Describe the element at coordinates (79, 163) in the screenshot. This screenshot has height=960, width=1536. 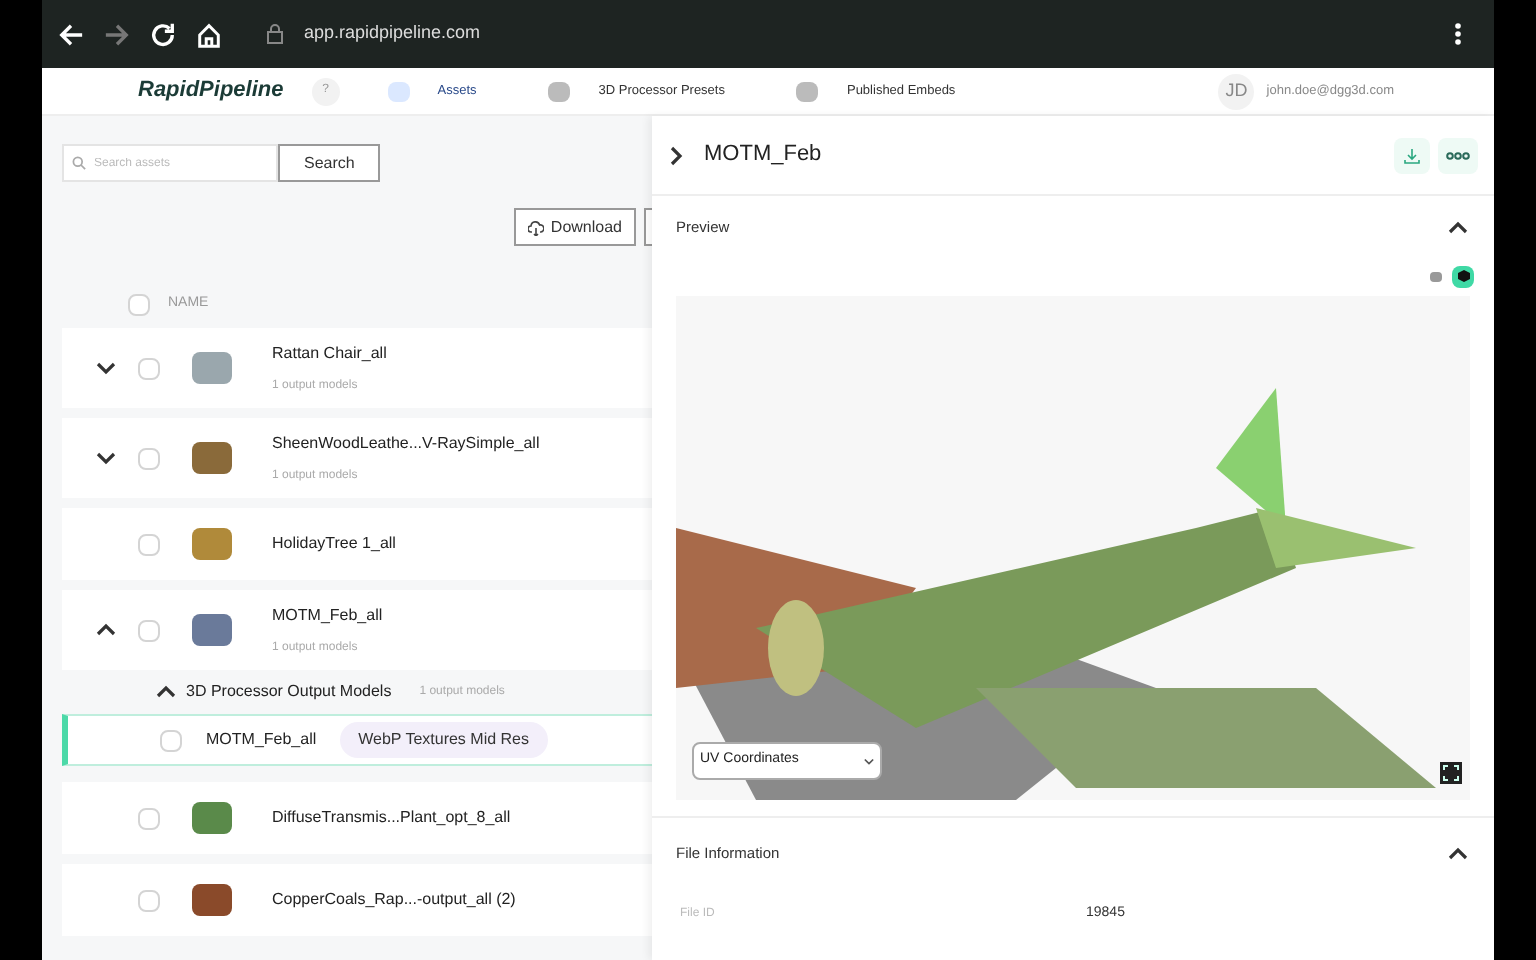
I see `search-icon` at that location.